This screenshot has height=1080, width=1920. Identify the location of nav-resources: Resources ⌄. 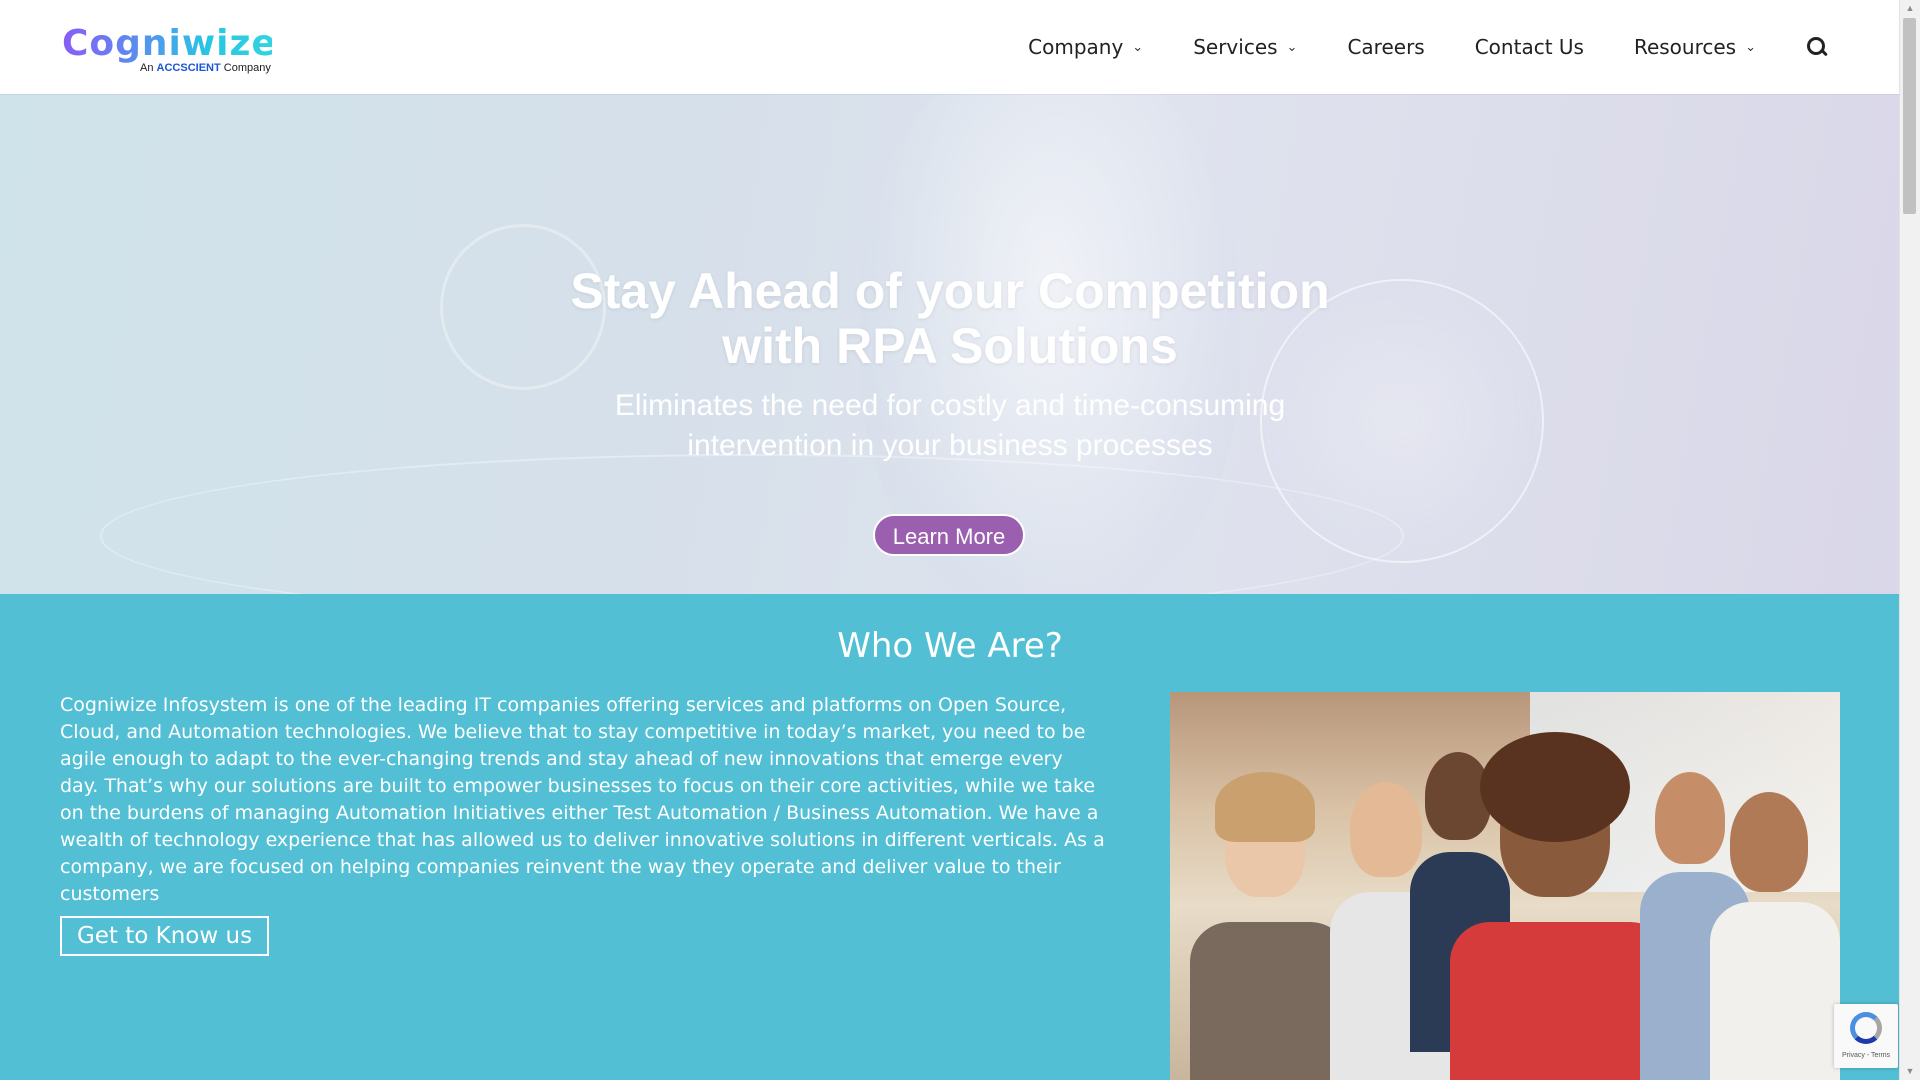
(1695, 47).